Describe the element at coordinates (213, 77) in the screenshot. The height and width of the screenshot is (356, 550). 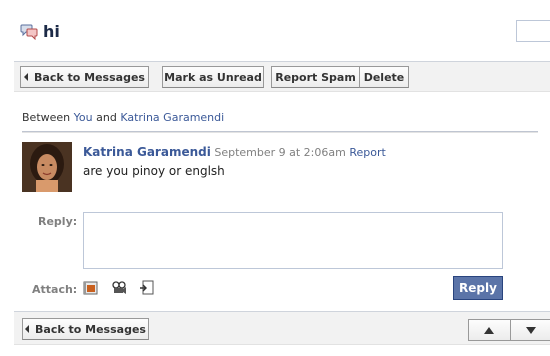
I see `mark-as-unread-button: Mark as Unread` at that location.